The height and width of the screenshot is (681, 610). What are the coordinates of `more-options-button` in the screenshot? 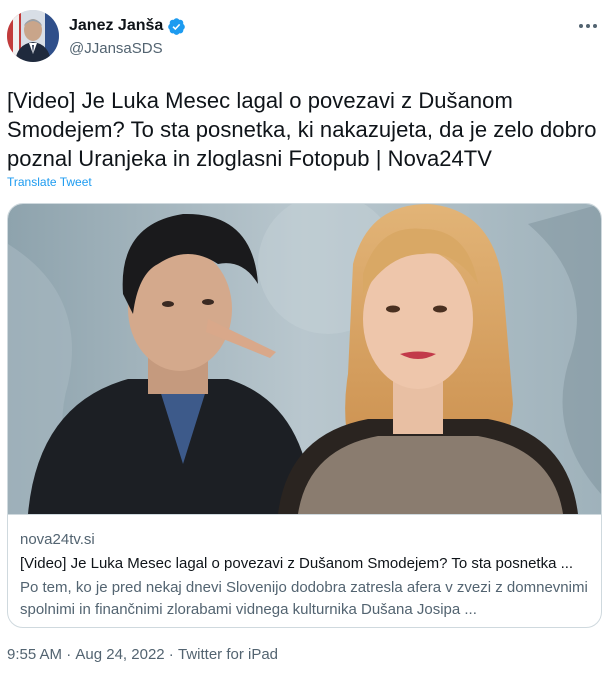 It's located at (588, 26).